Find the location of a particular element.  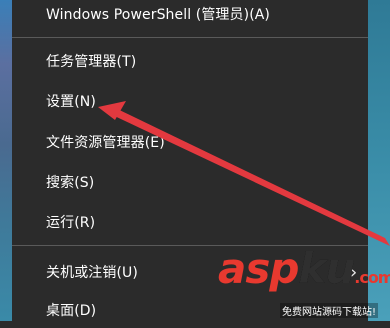

desktop-background-left is located at coordinates (6, 160).